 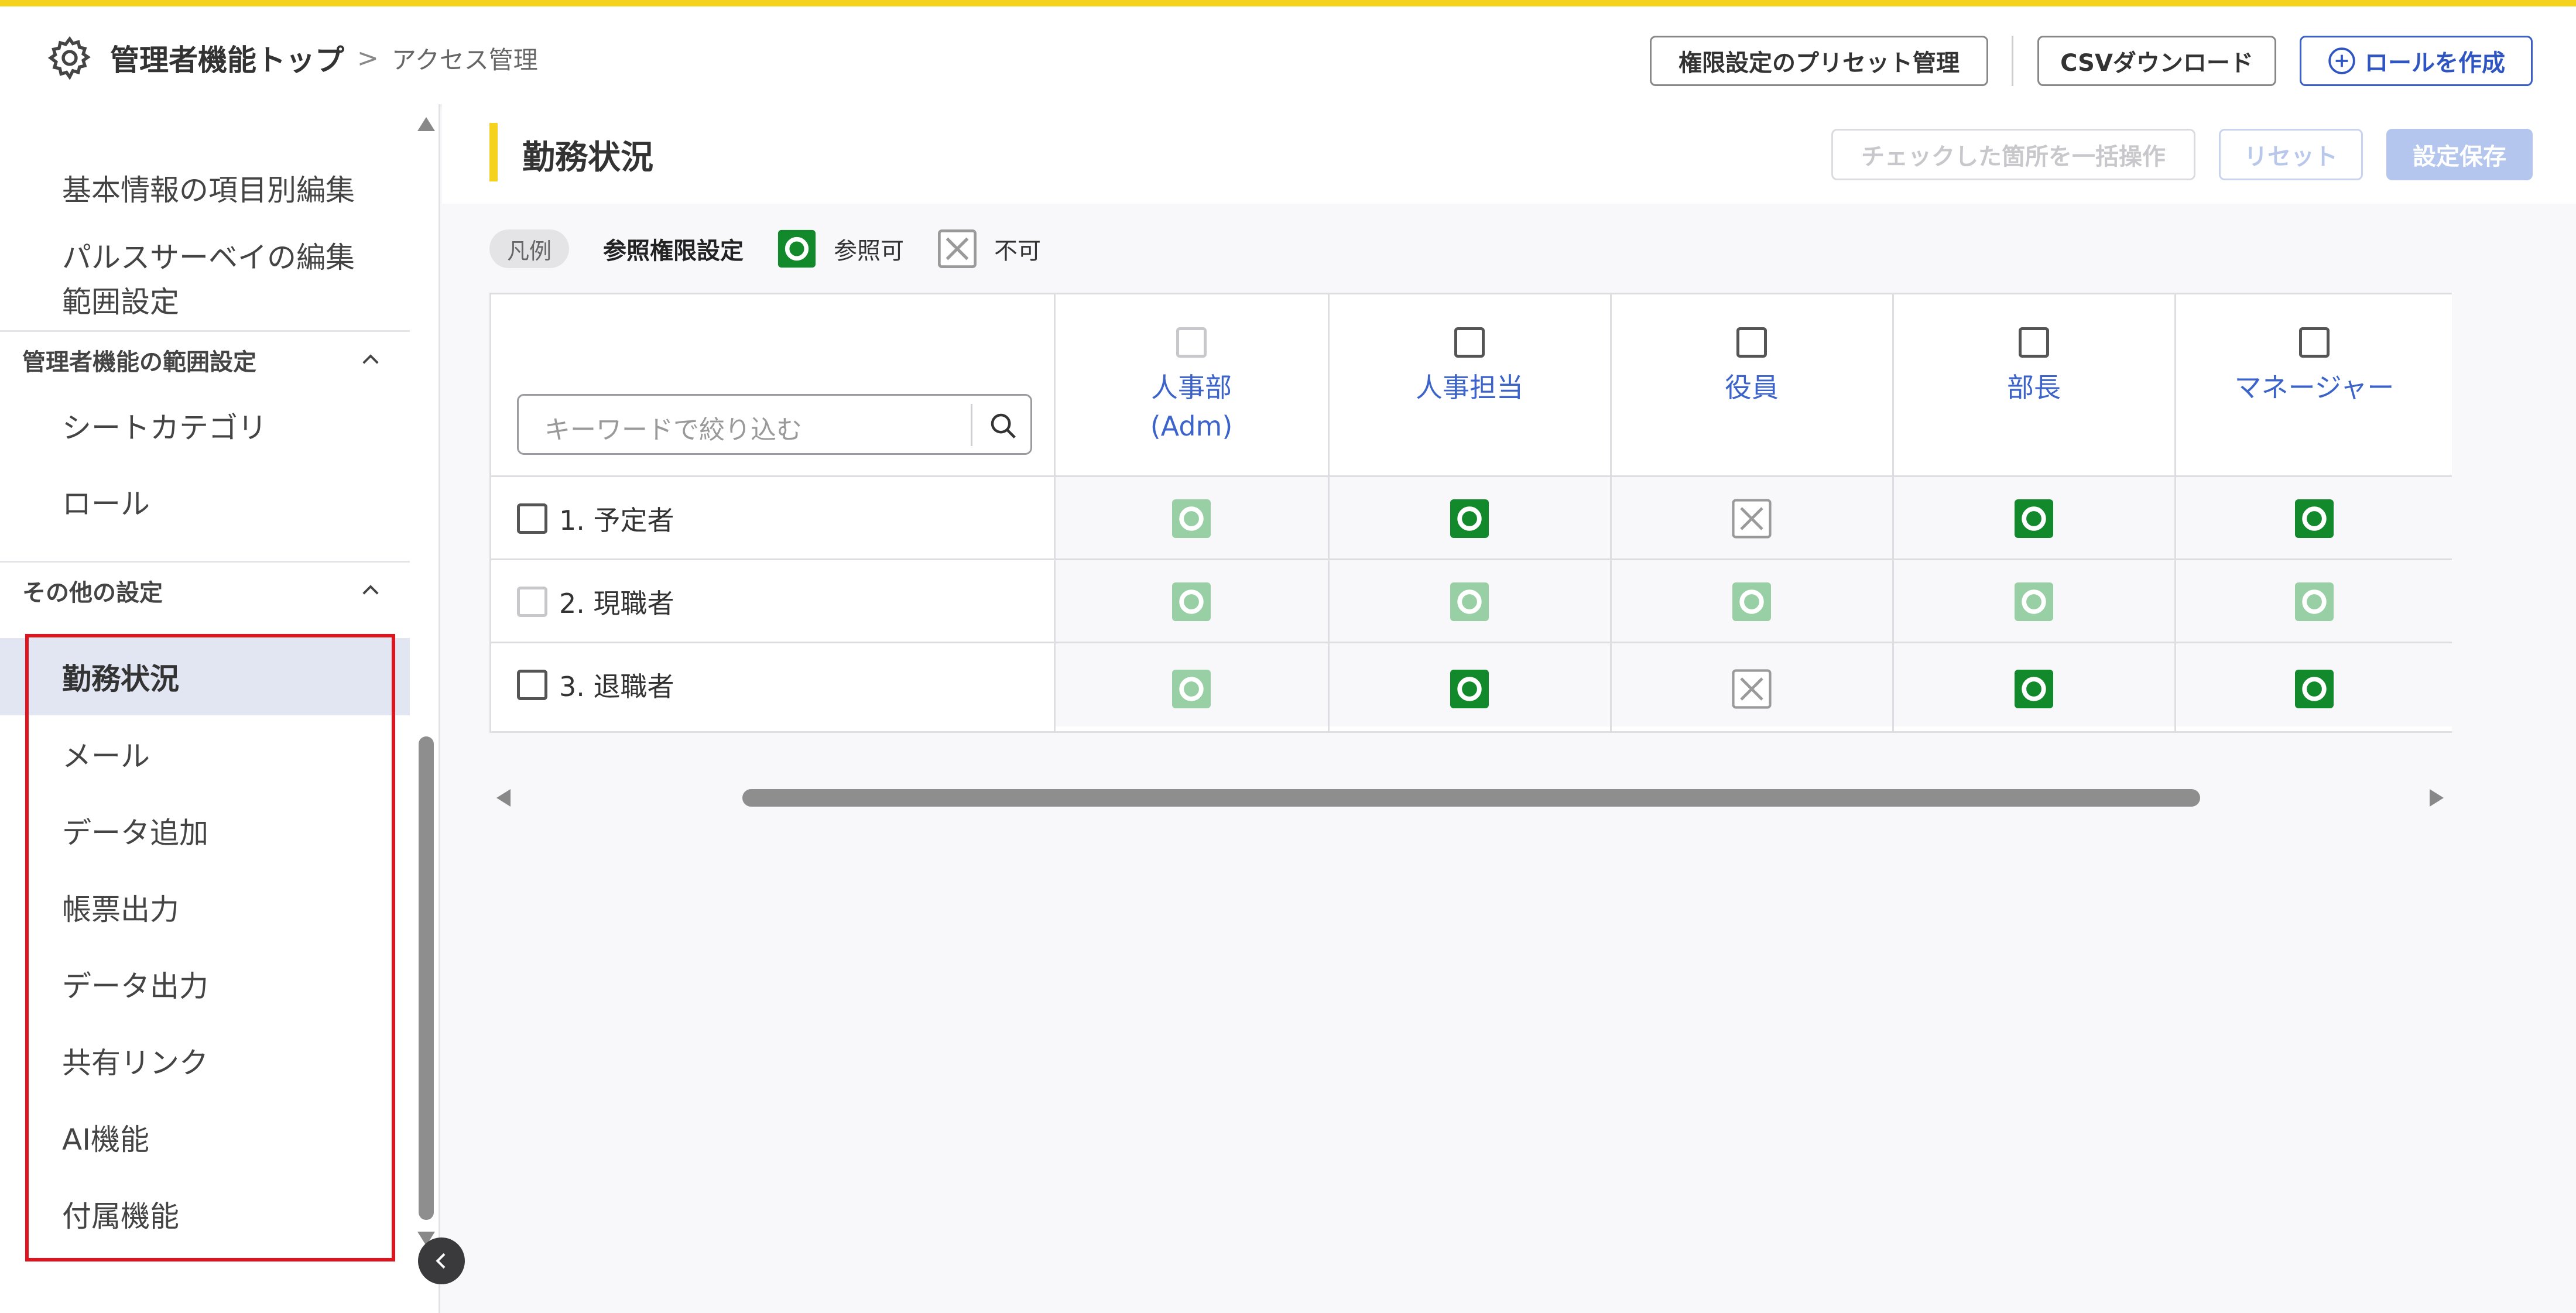 What do you see at coordinates (205, 279) in the screenshot?
I see `sidebar-item-pulse-survey-range: パルスサーベイの編集範囲設定` at bounding box center [205, 279].